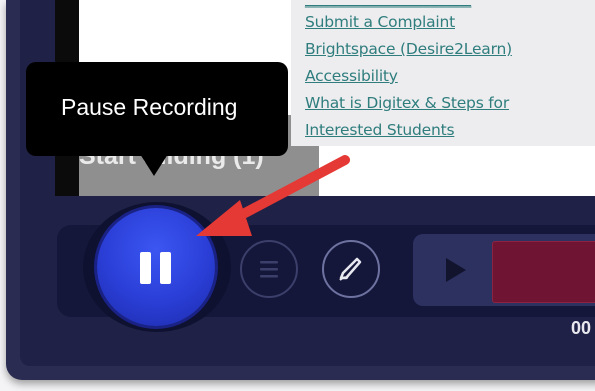 This screenshot has width=595, height=391. I want to click on pen-draw-icon, so click(350, 269).